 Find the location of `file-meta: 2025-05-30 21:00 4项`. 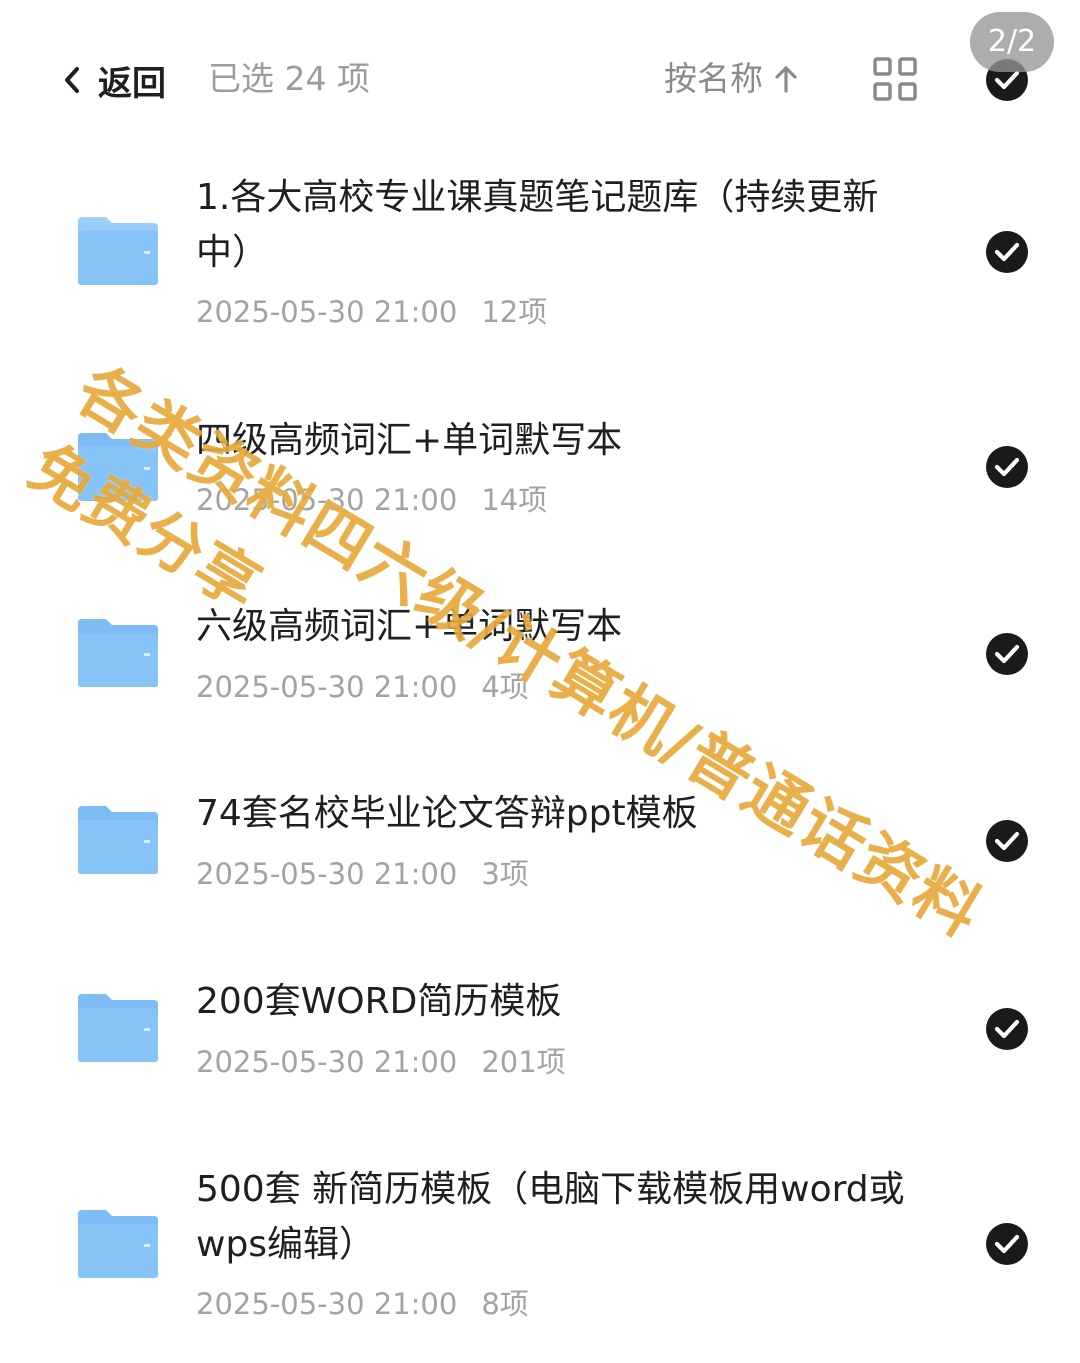

file-meta: 2025-05-30 21:00 4项 is located at coordinates (362, 687).